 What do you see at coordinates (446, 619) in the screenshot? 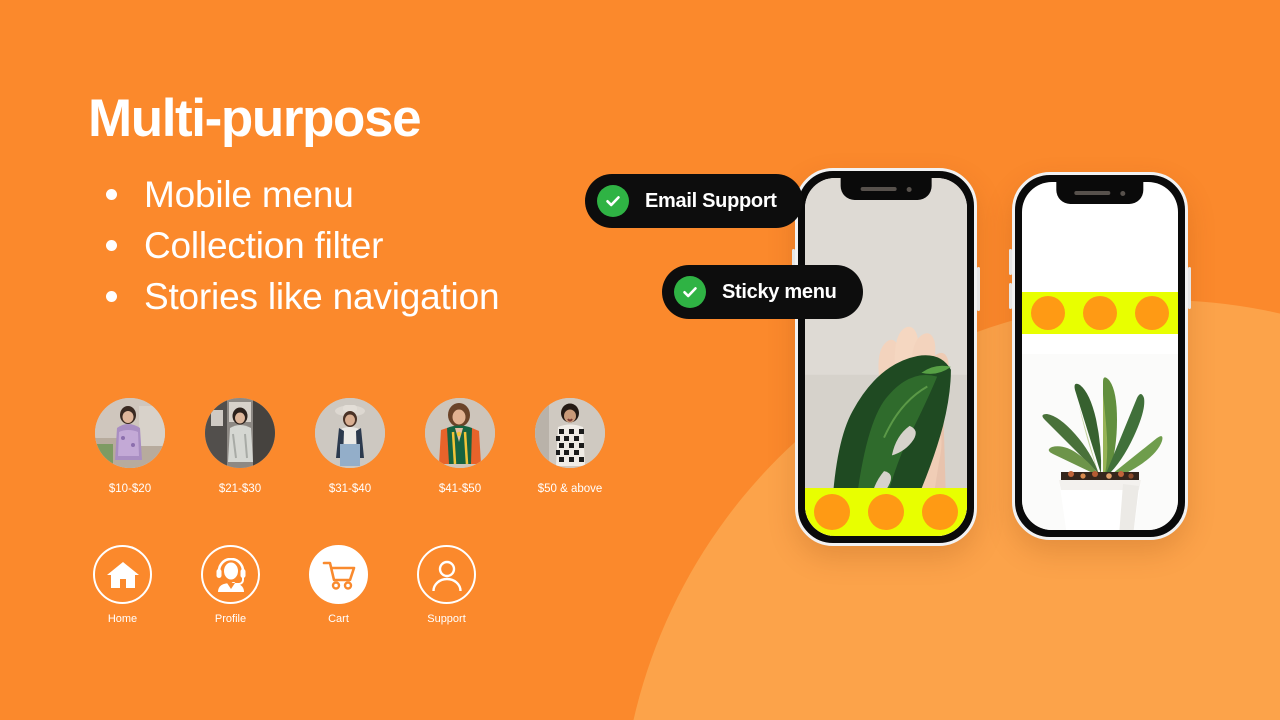
I see `nav-label: Support` at bounding box center [446, 619].